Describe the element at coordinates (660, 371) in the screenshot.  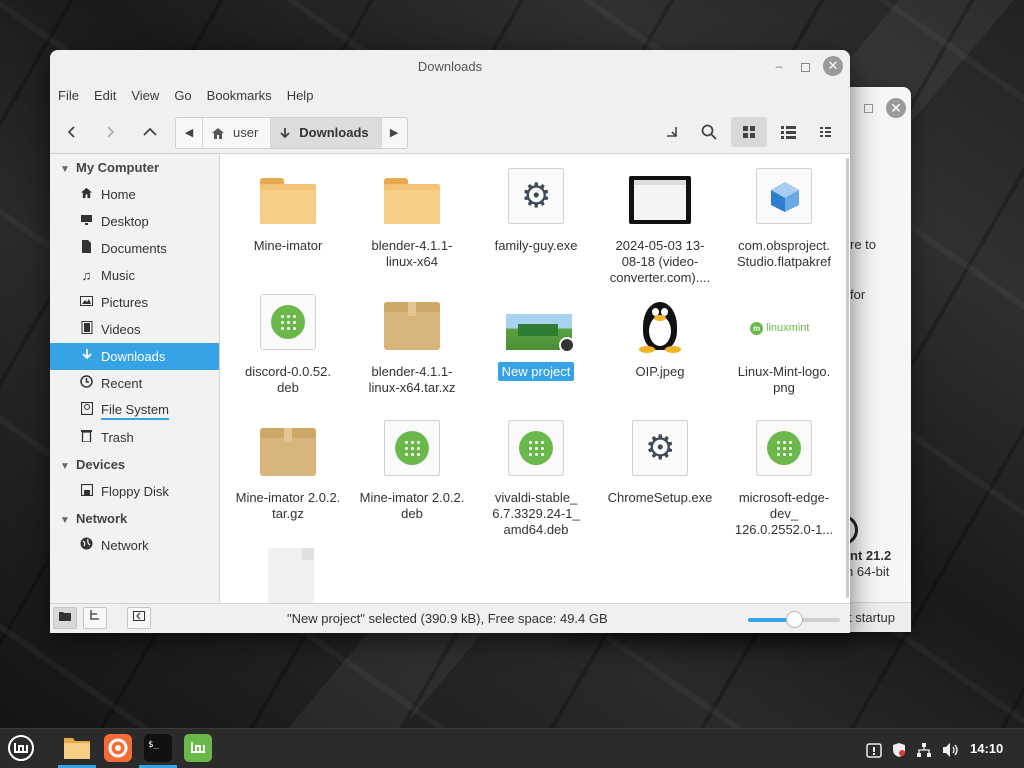
I see `file-name: OIP.jpeg` at that location.